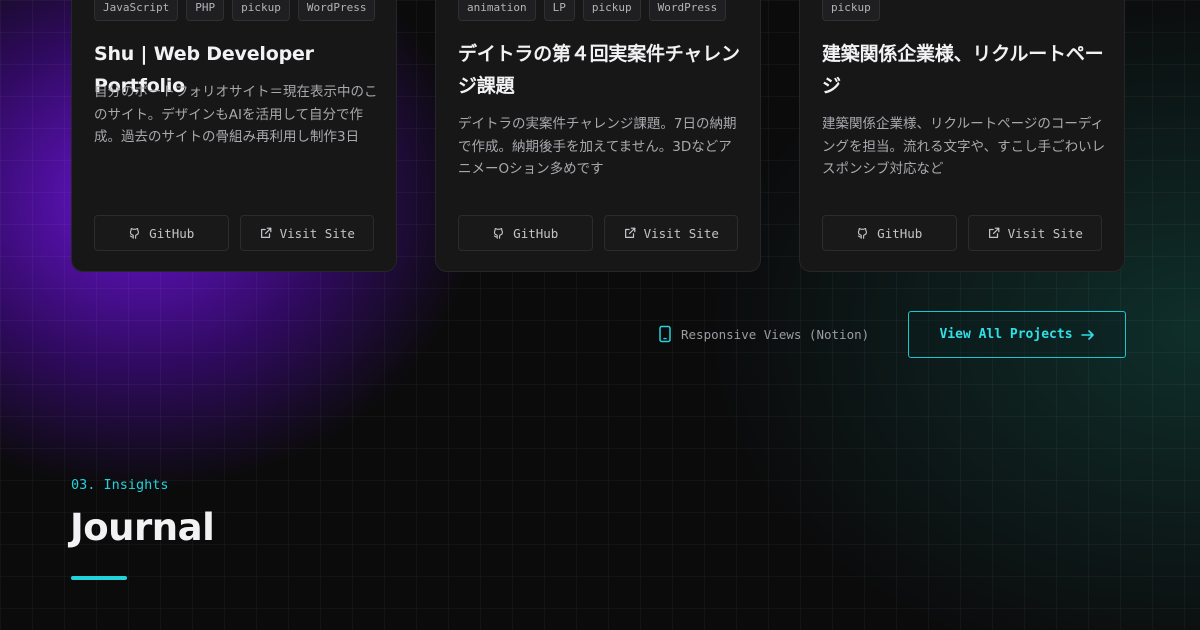 The image size is (1200, 630). I want to click on view-all-projects-button: View All Projects, so click(1017, 334).